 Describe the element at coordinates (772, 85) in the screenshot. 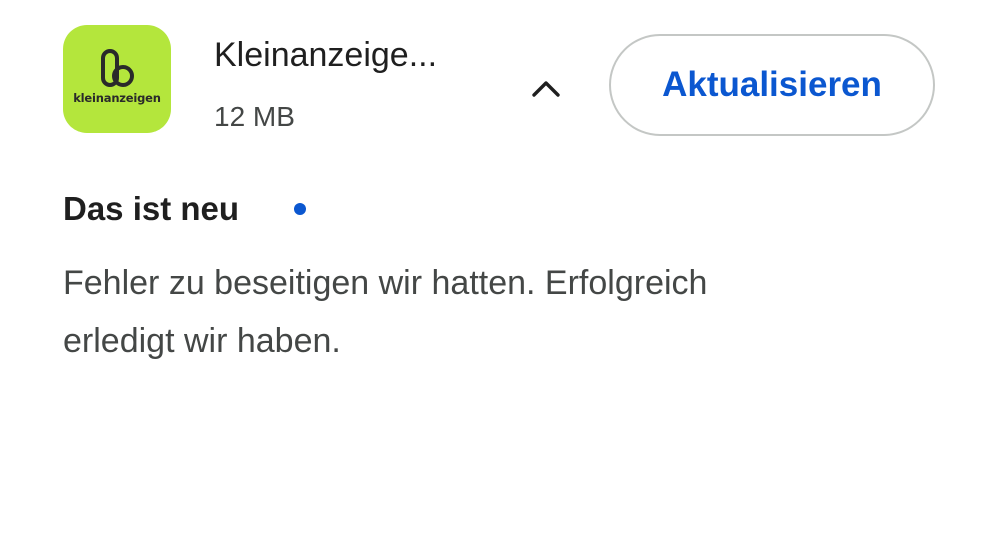

I see `update-button: Aktualisieren` at that location.